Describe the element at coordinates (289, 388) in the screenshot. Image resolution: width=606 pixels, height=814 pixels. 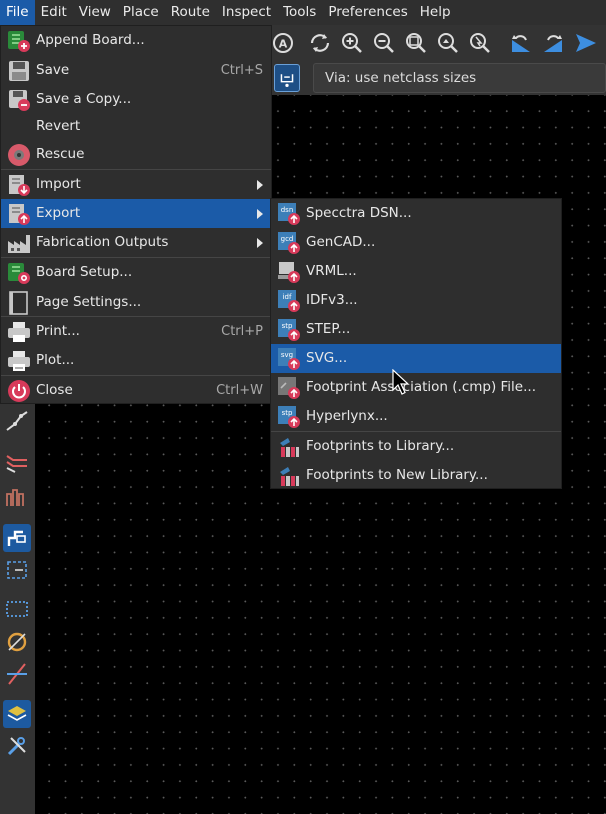
I see `cmp-file-icon` at that location.